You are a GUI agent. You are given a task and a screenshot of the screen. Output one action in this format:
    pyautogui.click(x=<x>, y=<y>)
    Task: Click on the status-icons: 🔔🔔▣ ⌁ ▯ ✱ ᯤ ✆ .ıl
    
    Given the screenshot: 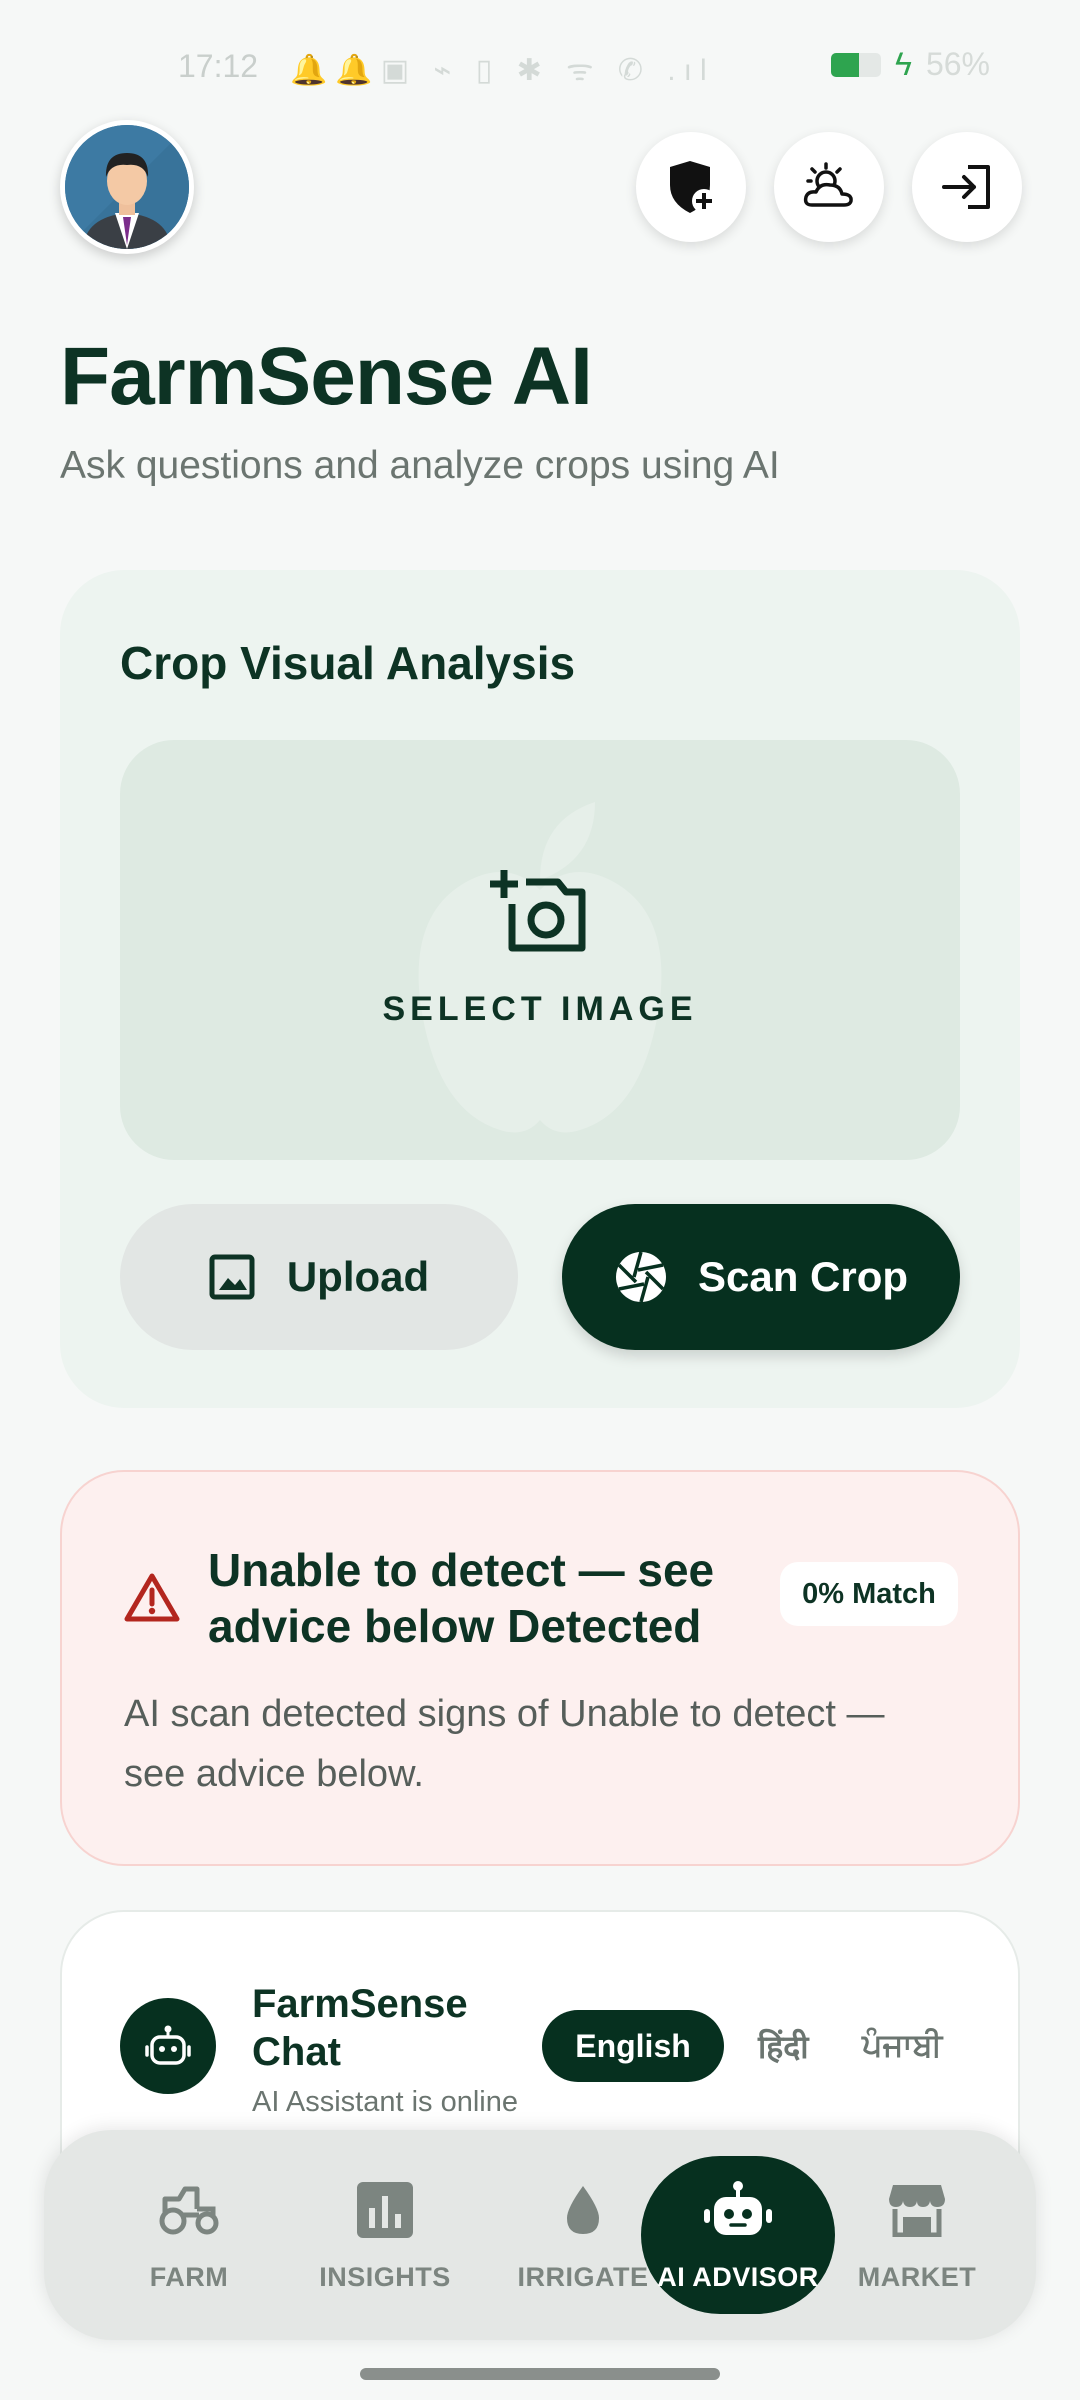 What is the action you would take?
    pyautogui.click(x=502, y=70)
    